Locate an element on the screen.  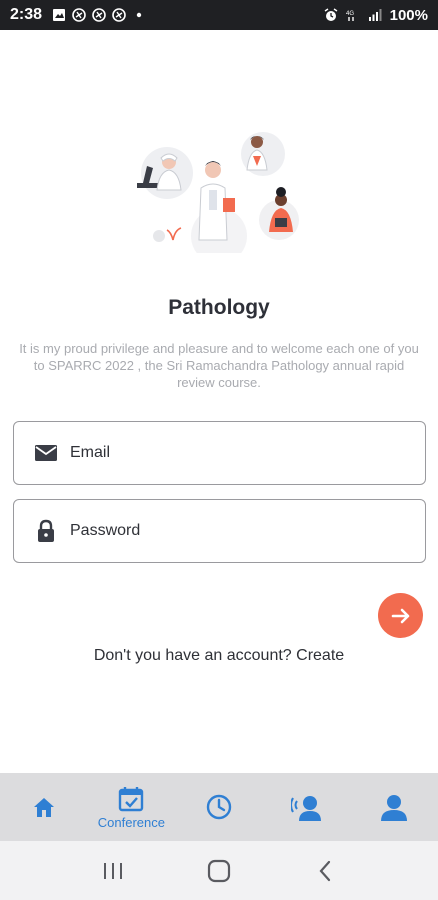
signup-prompt: Don't you have an account? is located at coordinates (192, 655).